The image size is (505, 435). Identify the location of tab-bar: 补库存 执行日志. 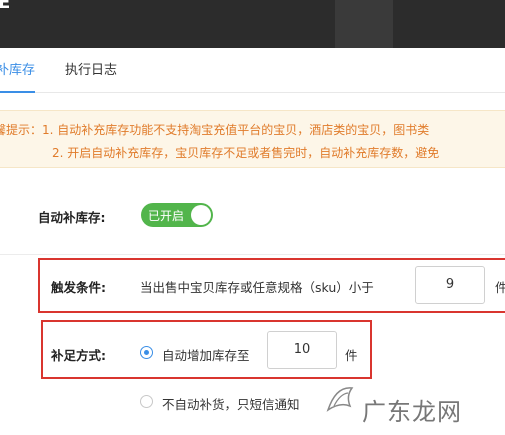
(252, 70).